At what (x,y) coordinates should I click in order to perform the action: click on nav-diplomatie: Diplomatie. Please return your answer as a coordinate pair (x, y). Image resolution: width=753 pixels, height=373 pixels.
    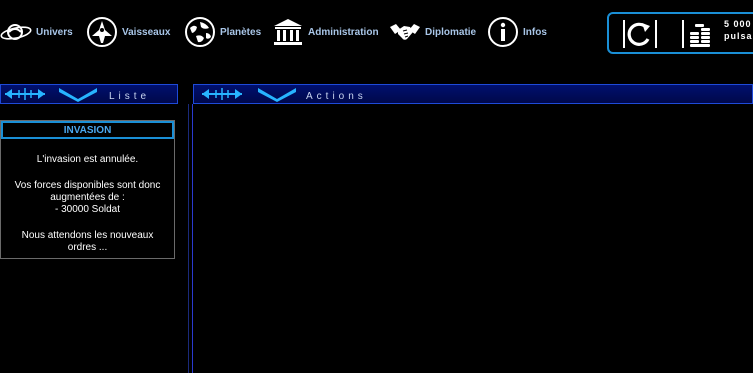
    Looking at the image, I should click on (432, 32).